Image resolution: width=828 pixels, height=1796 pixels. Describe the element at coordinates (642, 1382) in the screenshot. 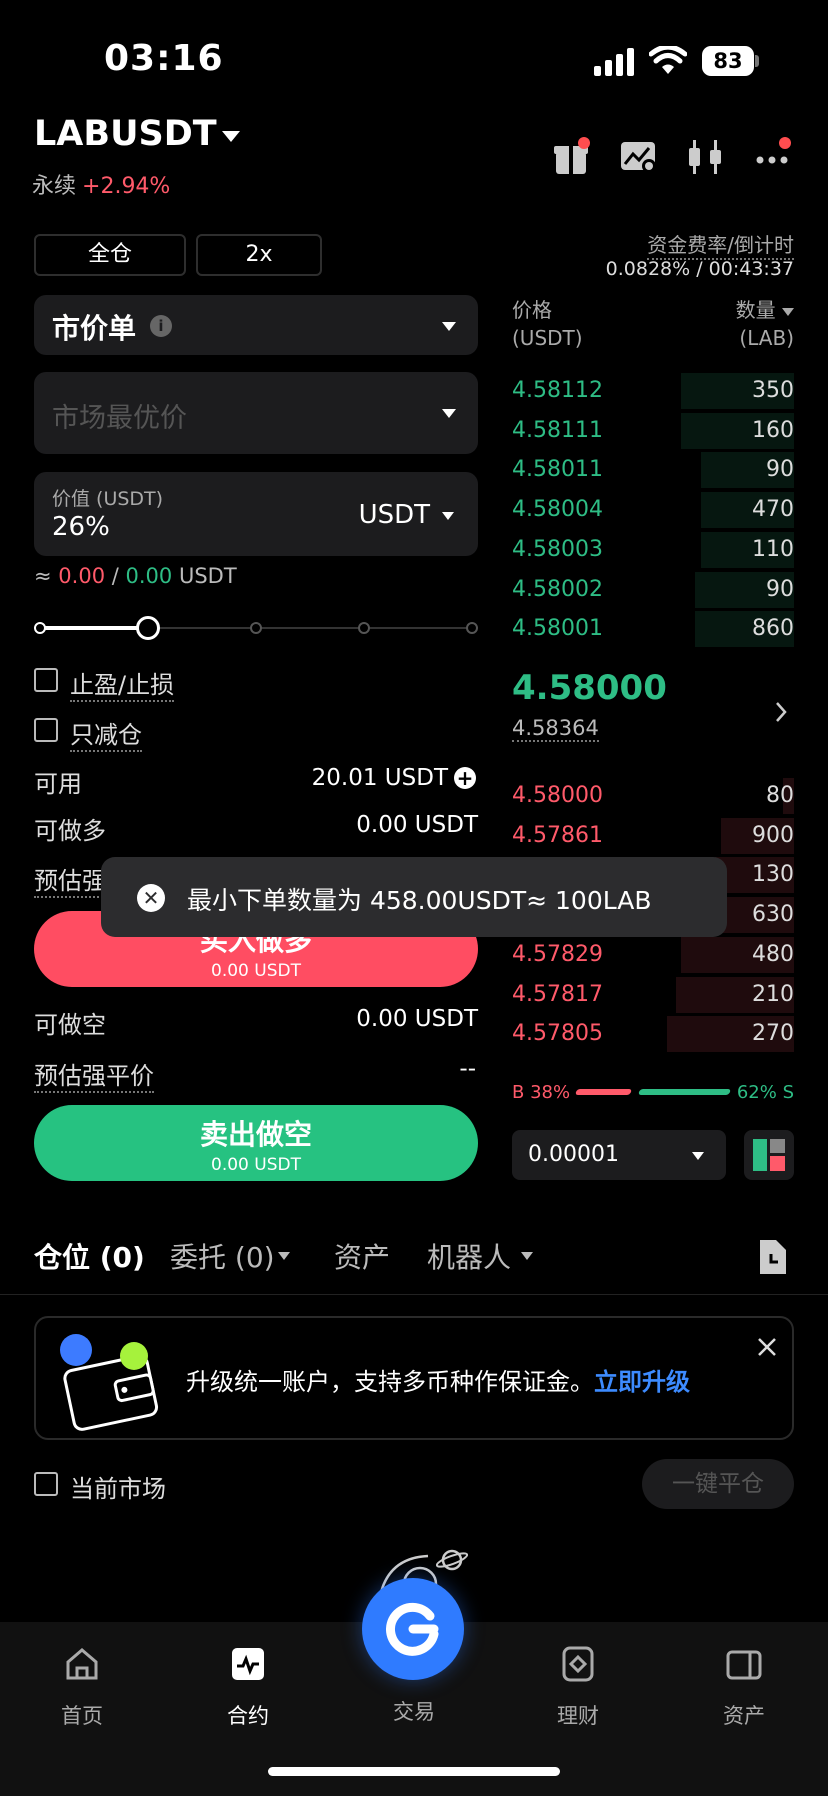

I see `upgrade-link: 立即升级` at that location.